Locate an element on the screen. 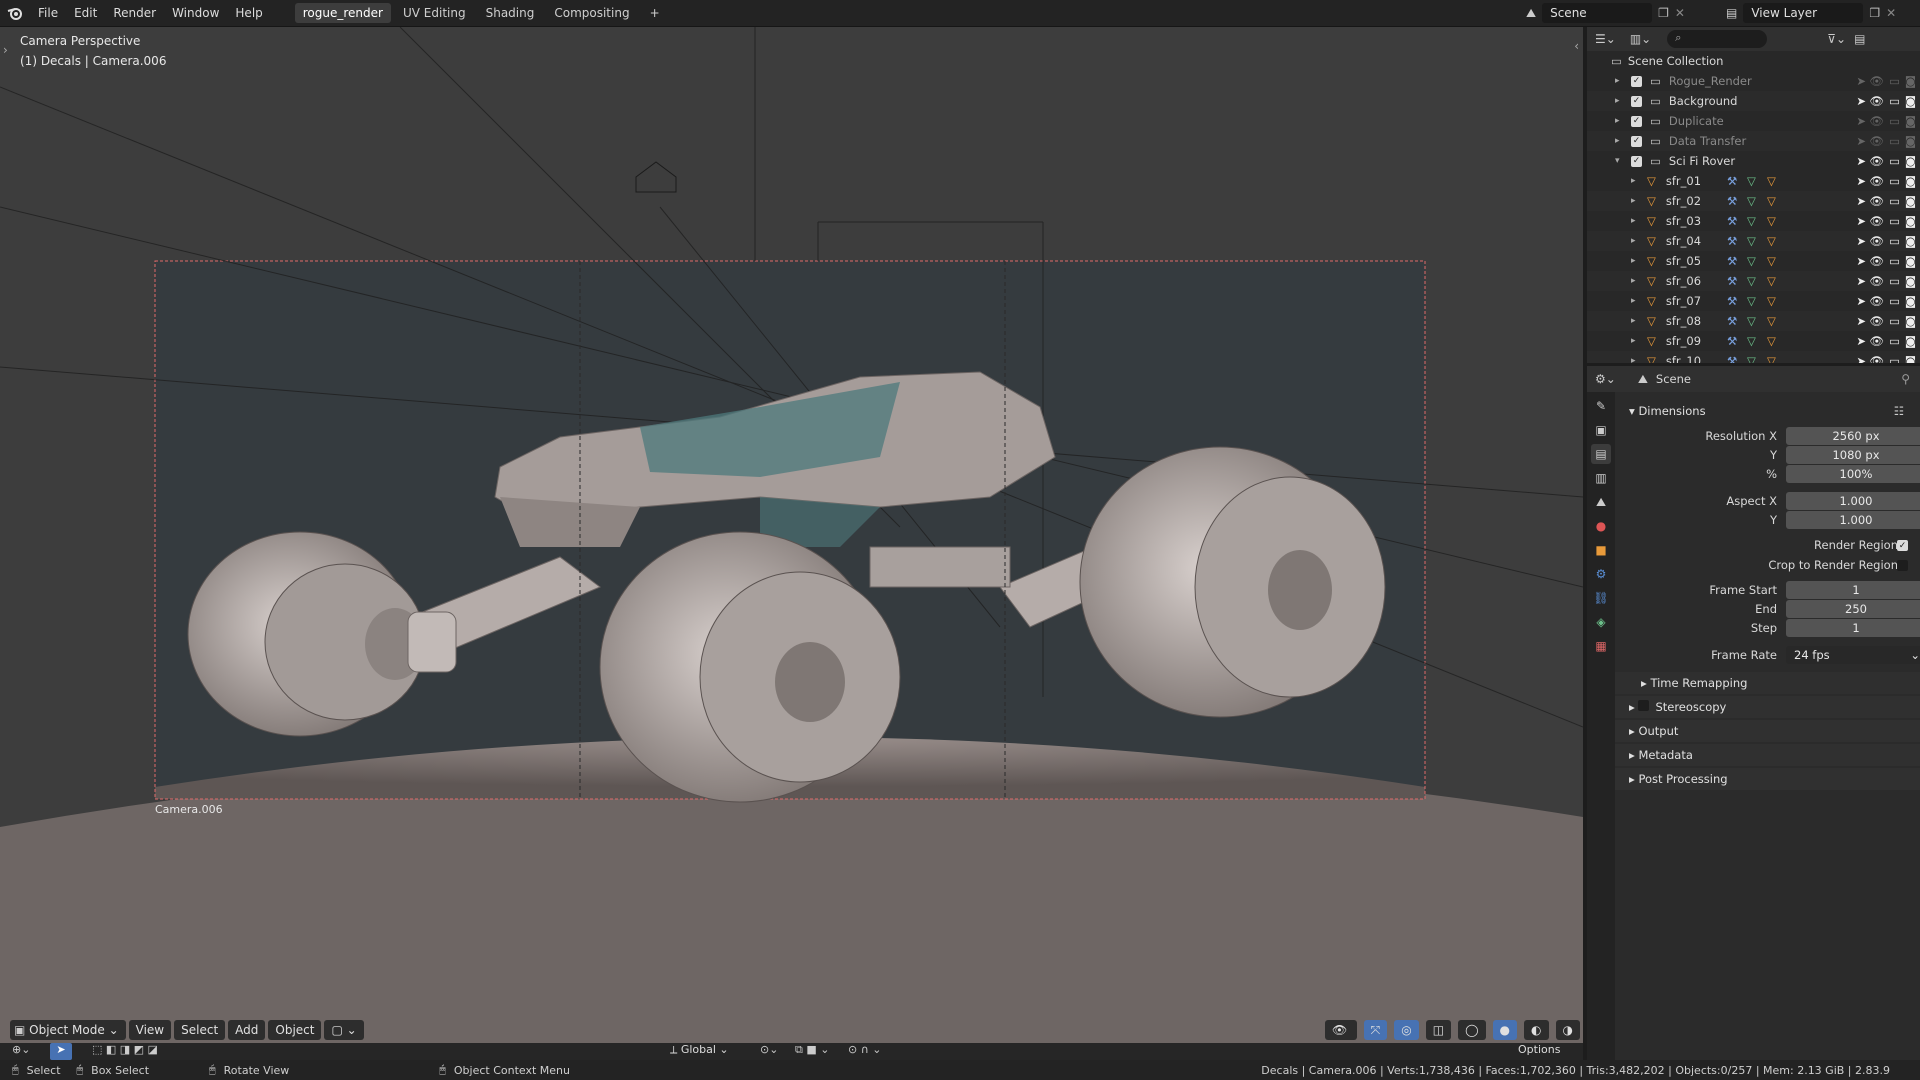 The image size is (1920, 1080). object-tab-icon: ■ is located at coordinates (1601, 550).